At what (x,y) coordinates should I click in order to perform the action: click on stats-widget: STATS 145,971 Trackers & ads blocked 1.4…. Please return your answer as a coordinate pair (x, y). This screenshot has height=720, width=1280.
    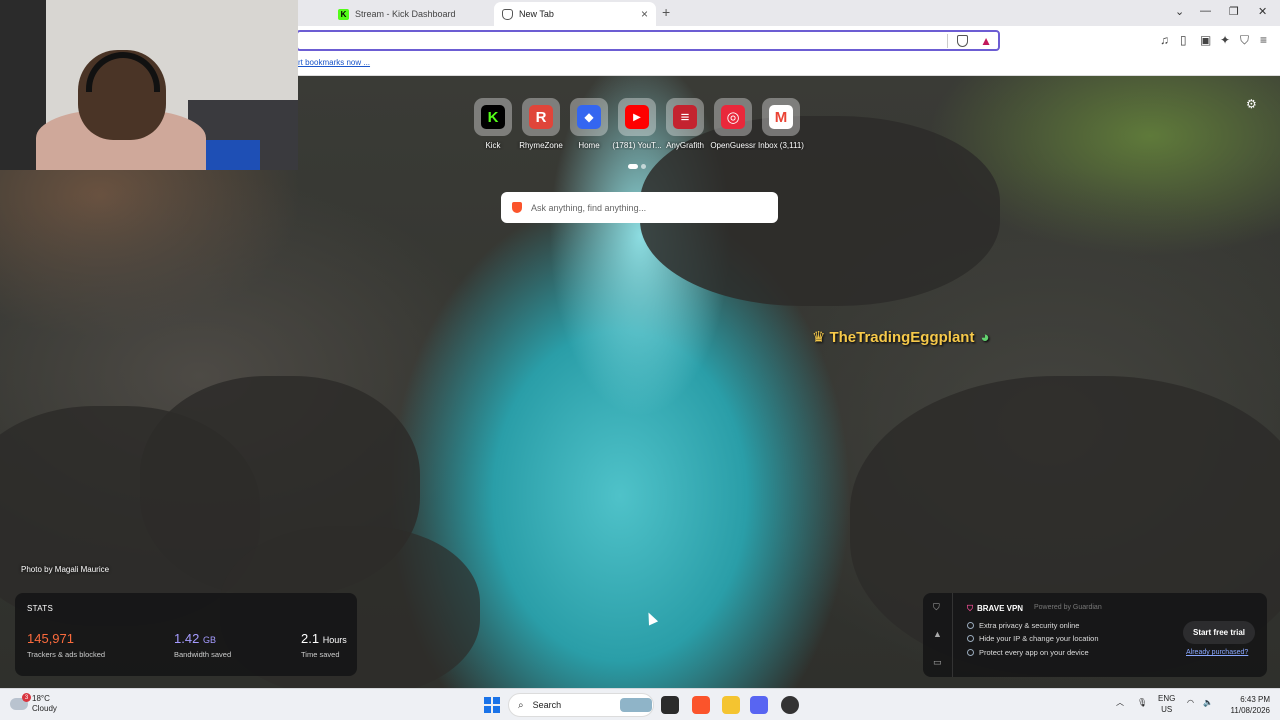
    Looking at the image, I should click on (186, 634).